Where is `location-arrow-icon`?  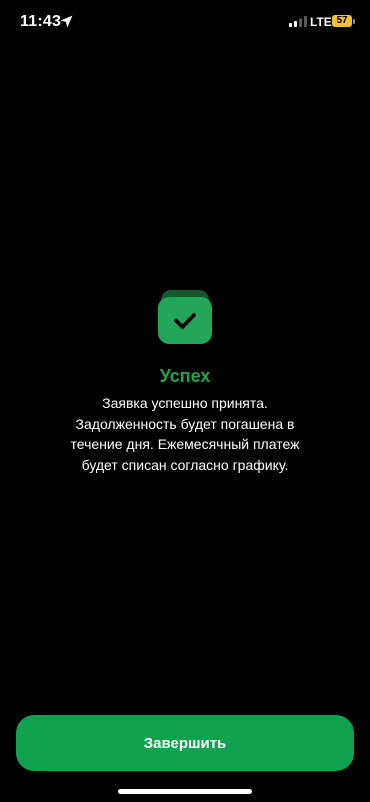
location-arrow-icon is located at coordinates (66, 21).